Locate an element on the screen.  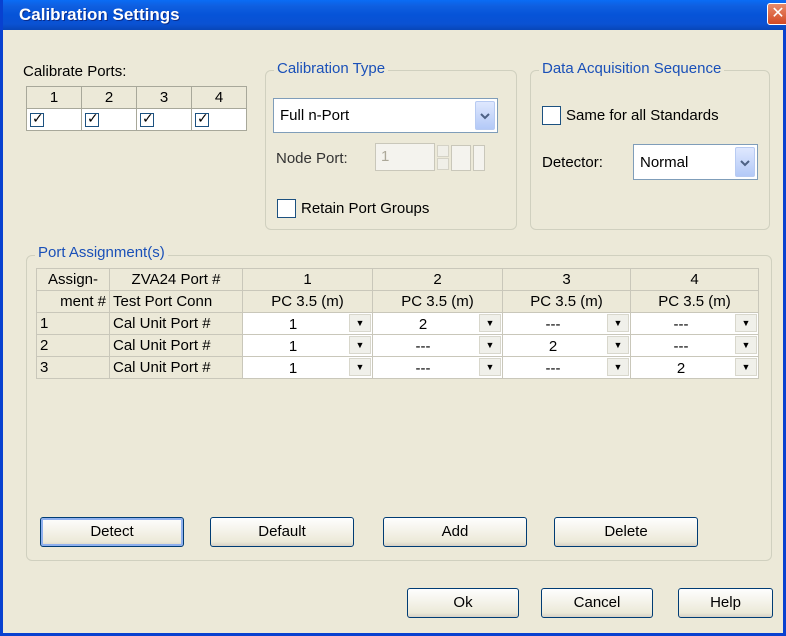
calibration-type-title: Calibration Type is located at coordinates (331, 68).